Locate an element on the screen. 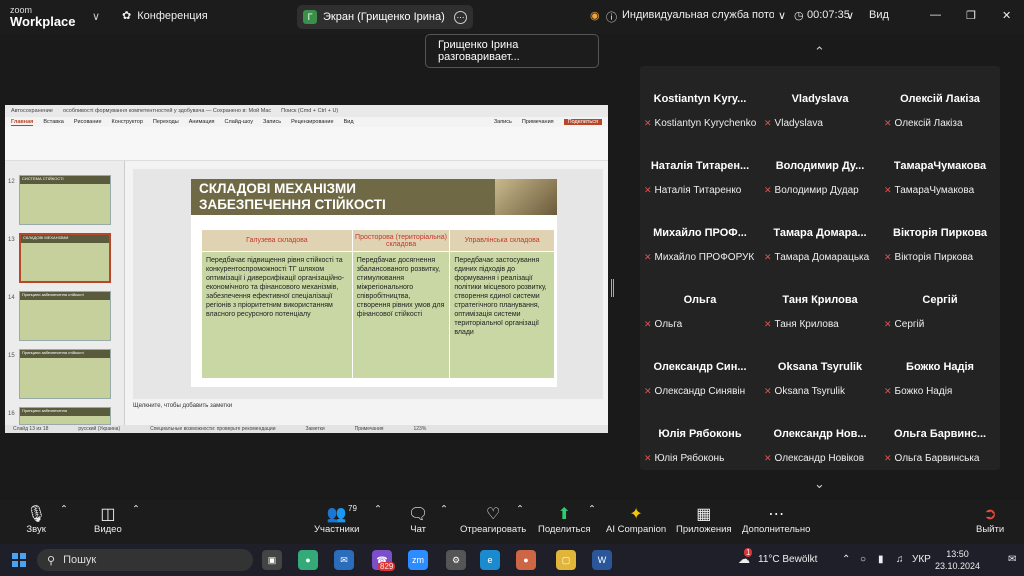 This screenshot has width=1024, height=576. apps-button: ▦ Приложения is located at coordinates (704, 519).